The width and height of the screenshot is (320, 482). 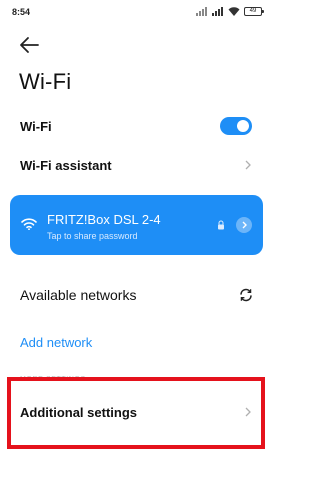 What do you see at coordinates (236, 126) in the screenshot?
I see `wifi-toggle-switch` at bounding box center [236, 126].